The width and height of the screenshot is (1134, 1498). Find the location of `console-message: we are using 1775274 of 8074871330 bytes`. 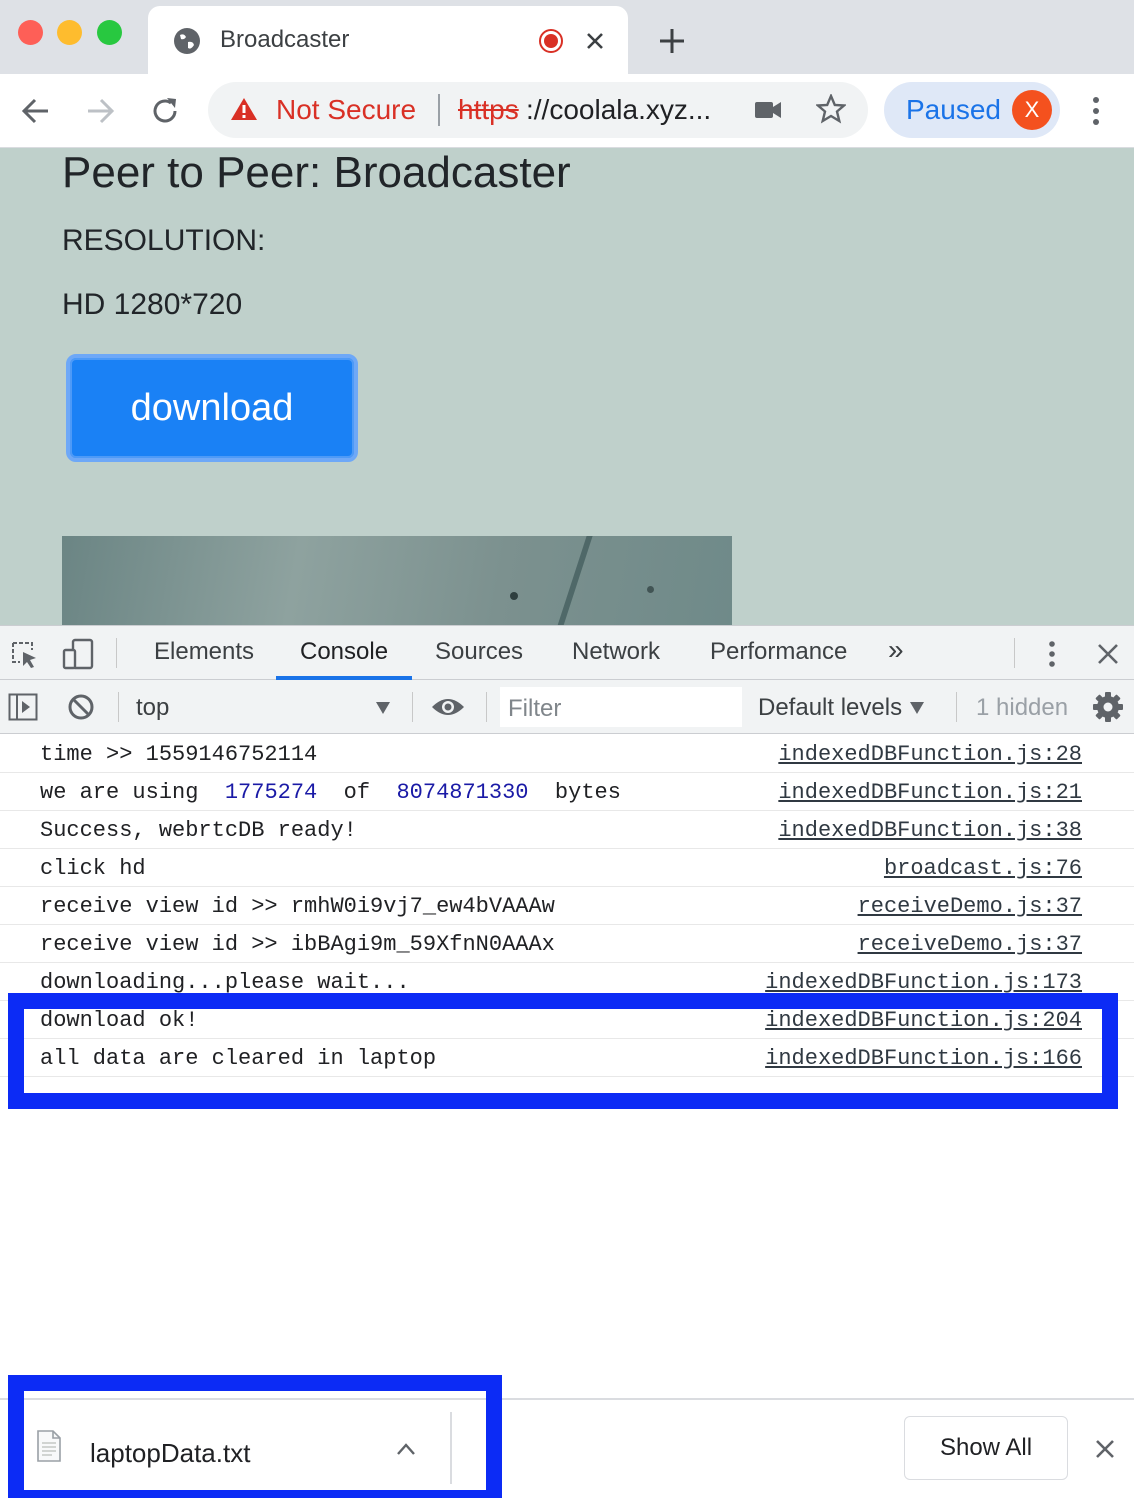

console-message: we are using 1775274 of 8074871330 bytes is located at coordinates (330, 792).